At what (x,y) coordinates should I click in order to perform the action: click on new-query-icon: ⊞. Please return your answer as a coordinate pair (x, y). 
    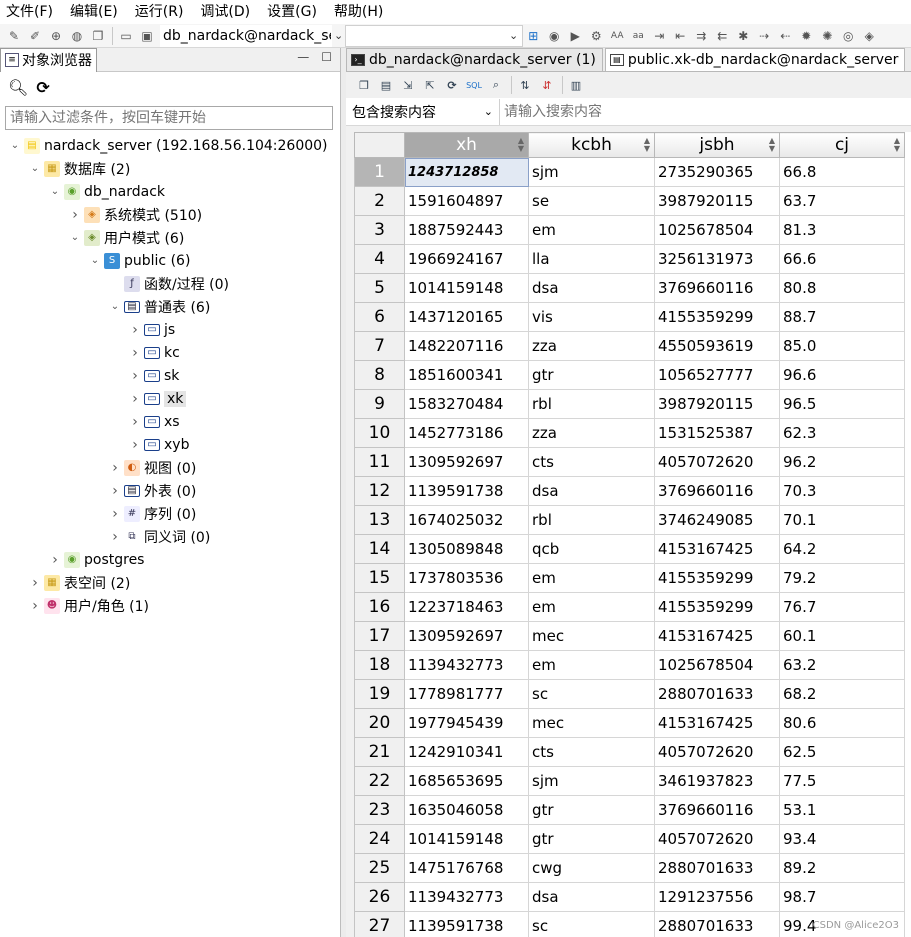
    Looking at the image, I should click on (533, 36).